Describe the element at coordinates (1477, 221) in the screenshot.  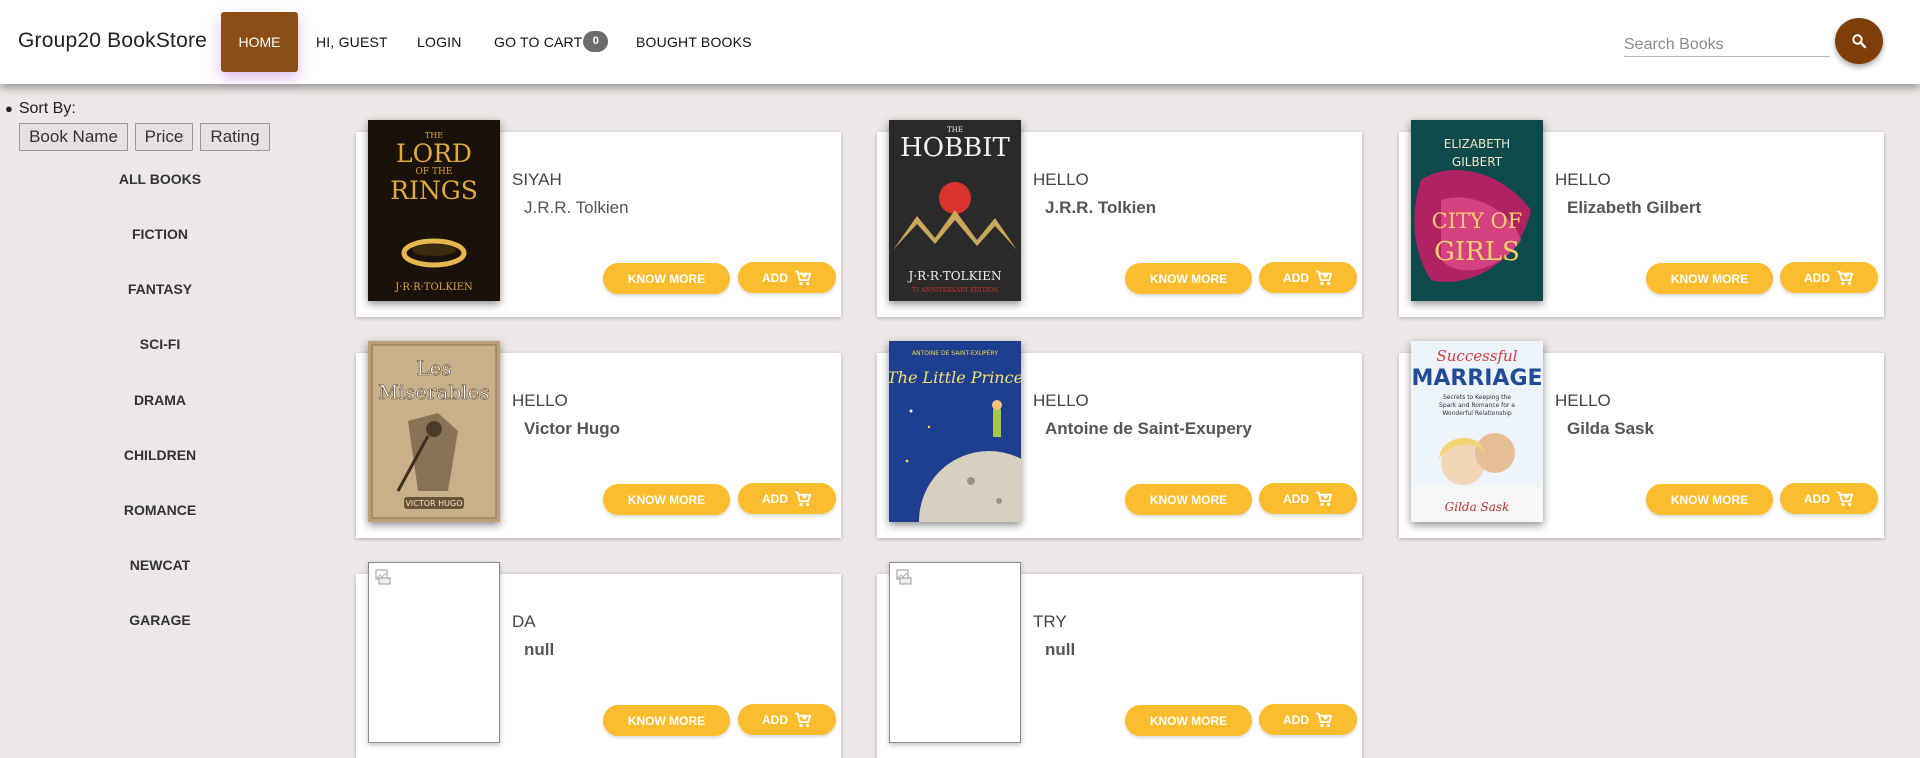
I see `svg-text: CITY OF` at that location.